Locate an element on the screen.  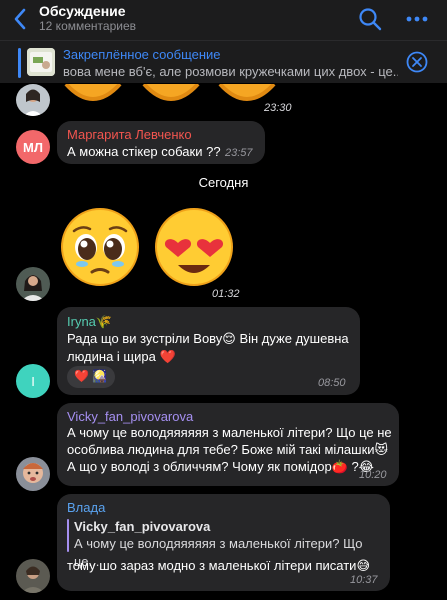
sticker-time: 23:30 is located at coordinates (278, 108).